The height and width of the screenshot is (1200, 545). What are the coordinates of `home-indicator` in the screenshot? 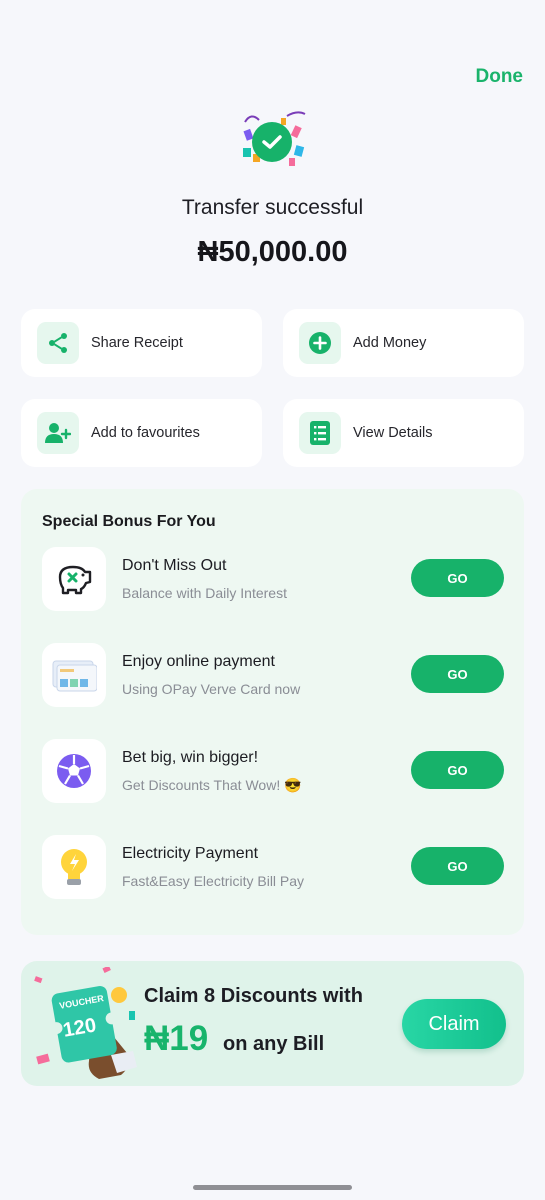 It's located at (272, 1187).